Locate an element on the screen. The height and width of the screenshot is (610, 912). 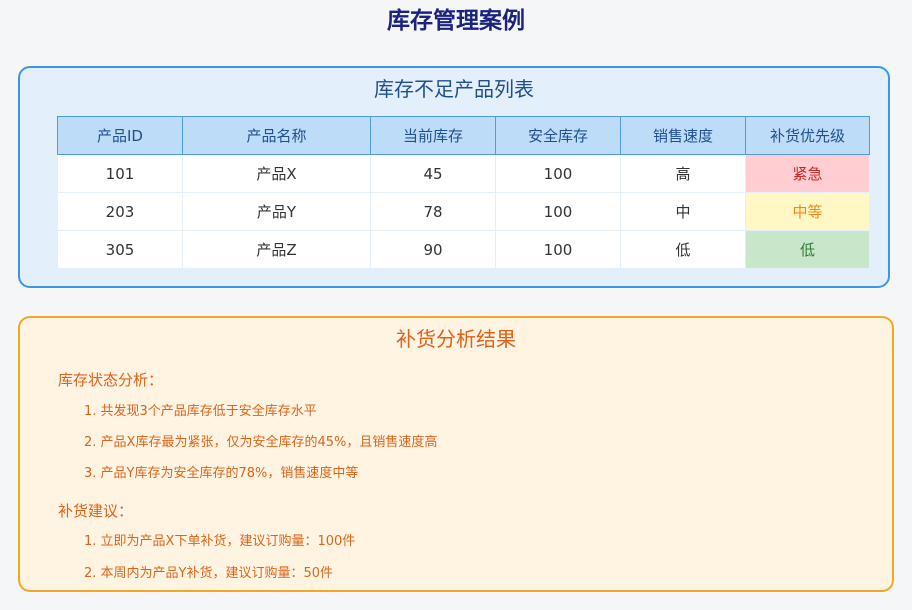
column-header-product-id: 产品ID is located at coordinates (120, 135).